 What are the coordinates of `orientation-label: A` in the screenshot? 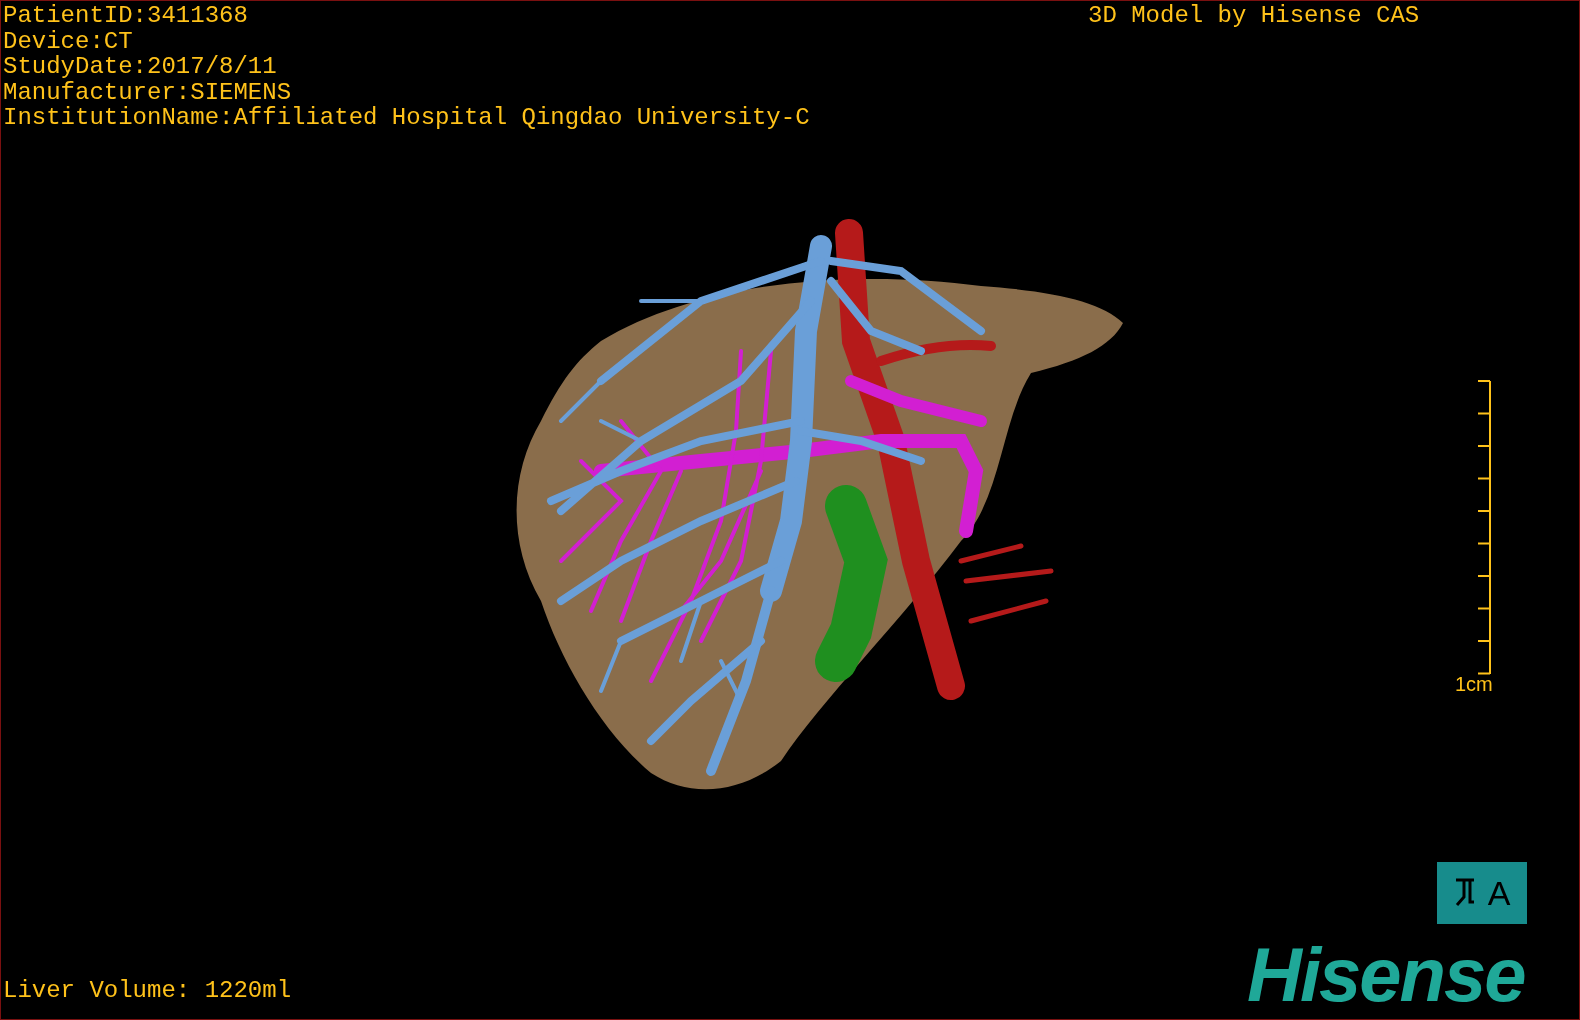 It's located at (1499, 893).